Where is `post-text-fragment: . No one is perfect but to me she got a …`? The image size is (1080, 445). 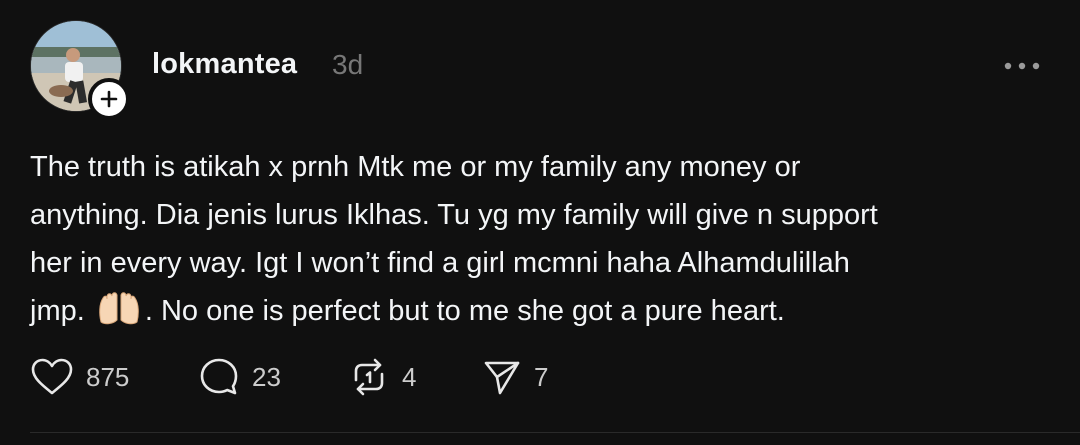 post-text-fragment: . No one is perfect but to me she got a … is located at coordinates (464, 311).